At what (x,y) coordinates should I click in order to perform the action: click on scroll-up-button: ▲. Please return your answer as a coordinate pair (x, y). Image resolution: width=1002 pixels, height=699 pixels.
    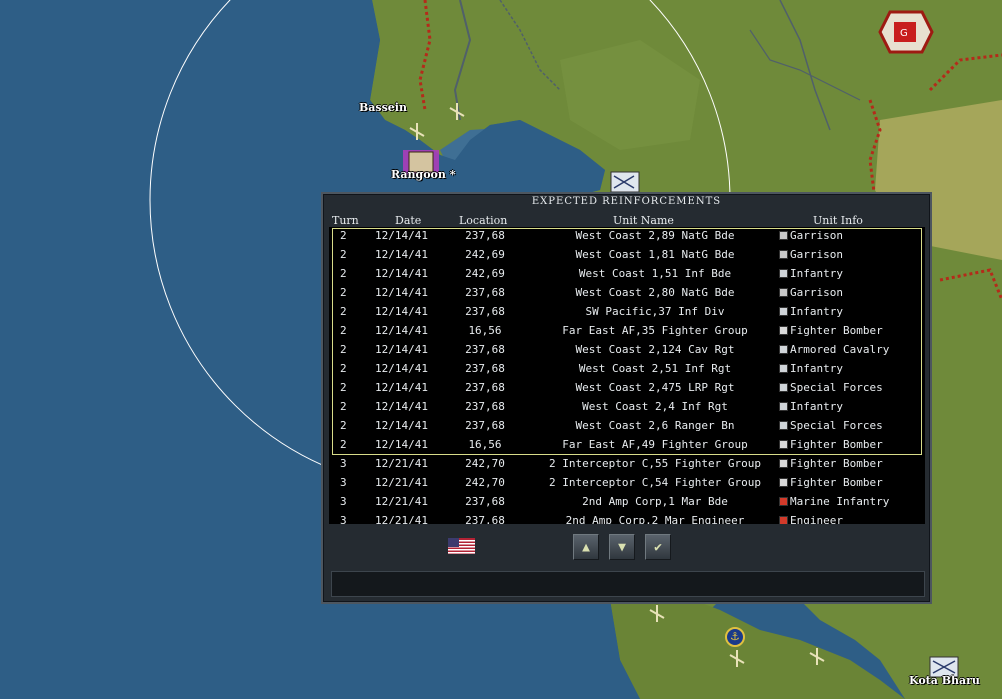
    Looking at the image, I should click on (586, 547).